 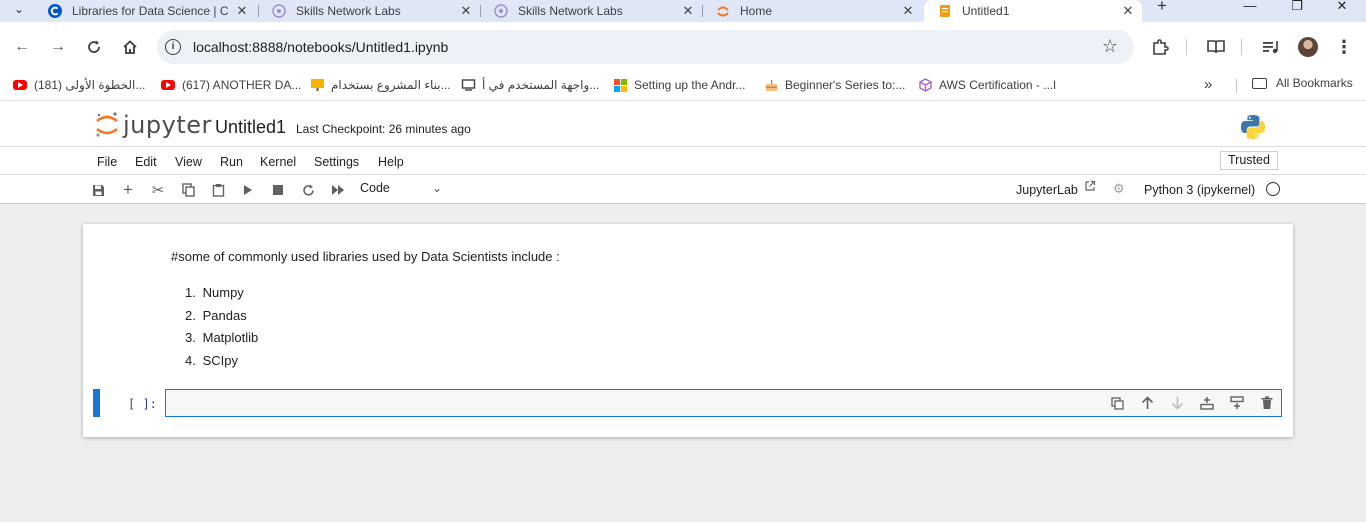 I want to click on run-icon, so click(x=248, y=190).